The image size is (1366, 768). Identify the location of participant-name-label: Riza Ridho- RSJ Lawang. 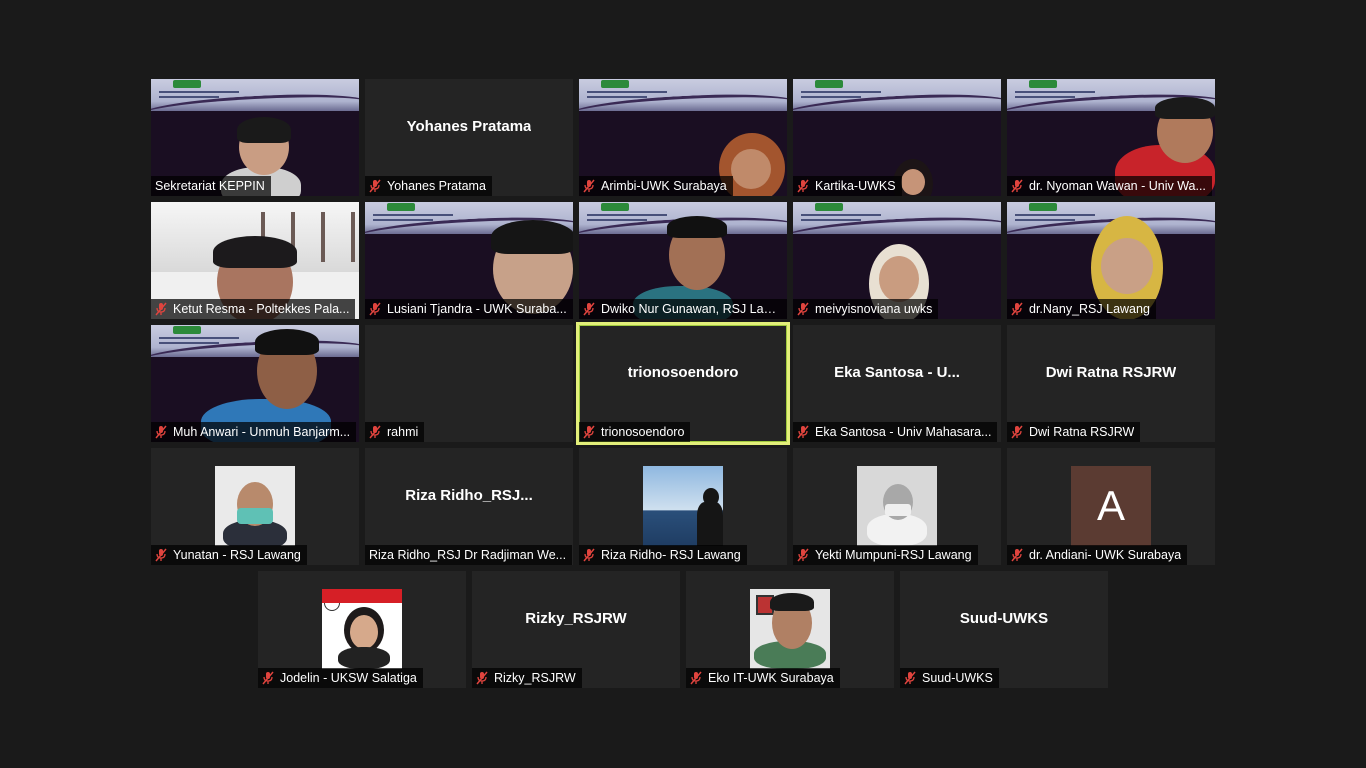
(663, 555).